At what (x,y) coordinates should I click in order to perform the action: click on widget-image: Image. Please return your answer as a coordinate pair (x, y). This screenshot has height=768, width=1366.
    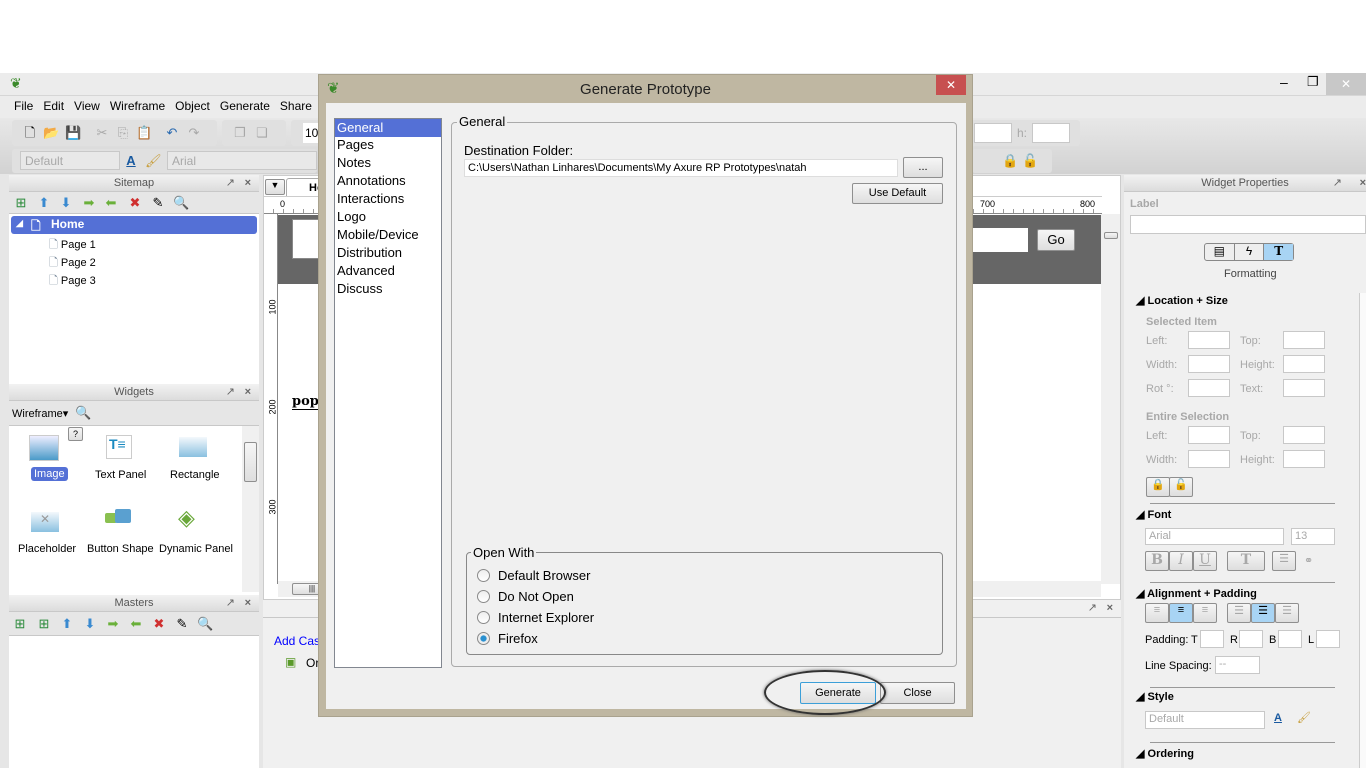
    Looking at the image, I should click on (49, 474).